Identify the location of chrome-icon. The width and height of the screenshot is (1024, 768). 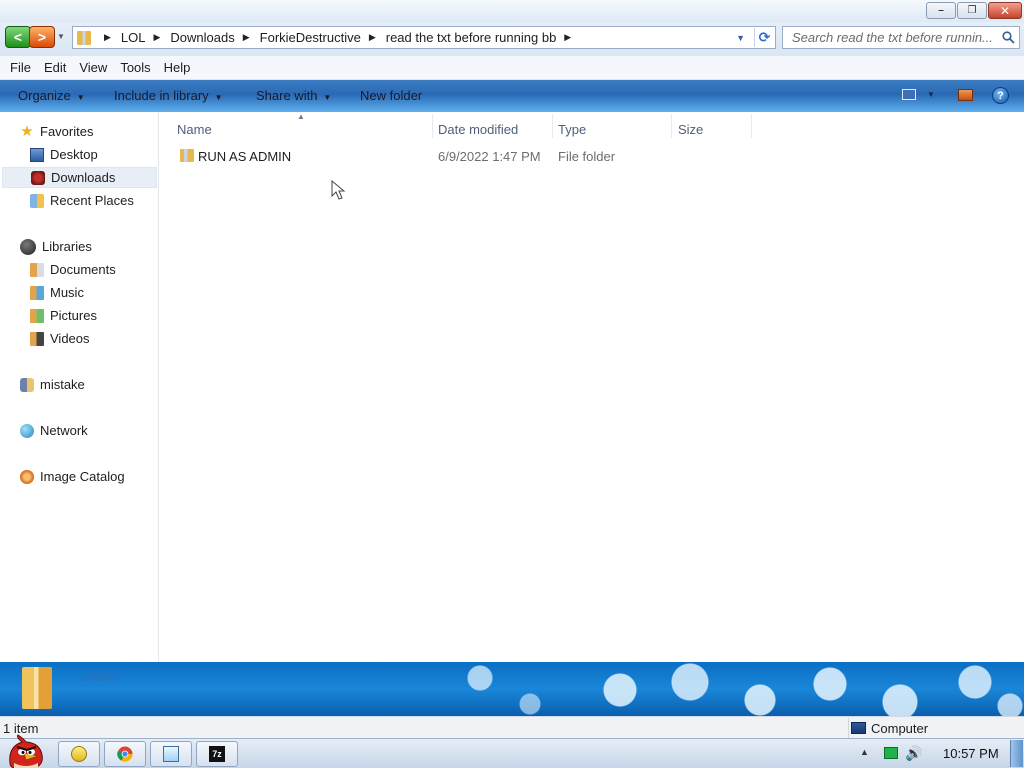
(125, 754).